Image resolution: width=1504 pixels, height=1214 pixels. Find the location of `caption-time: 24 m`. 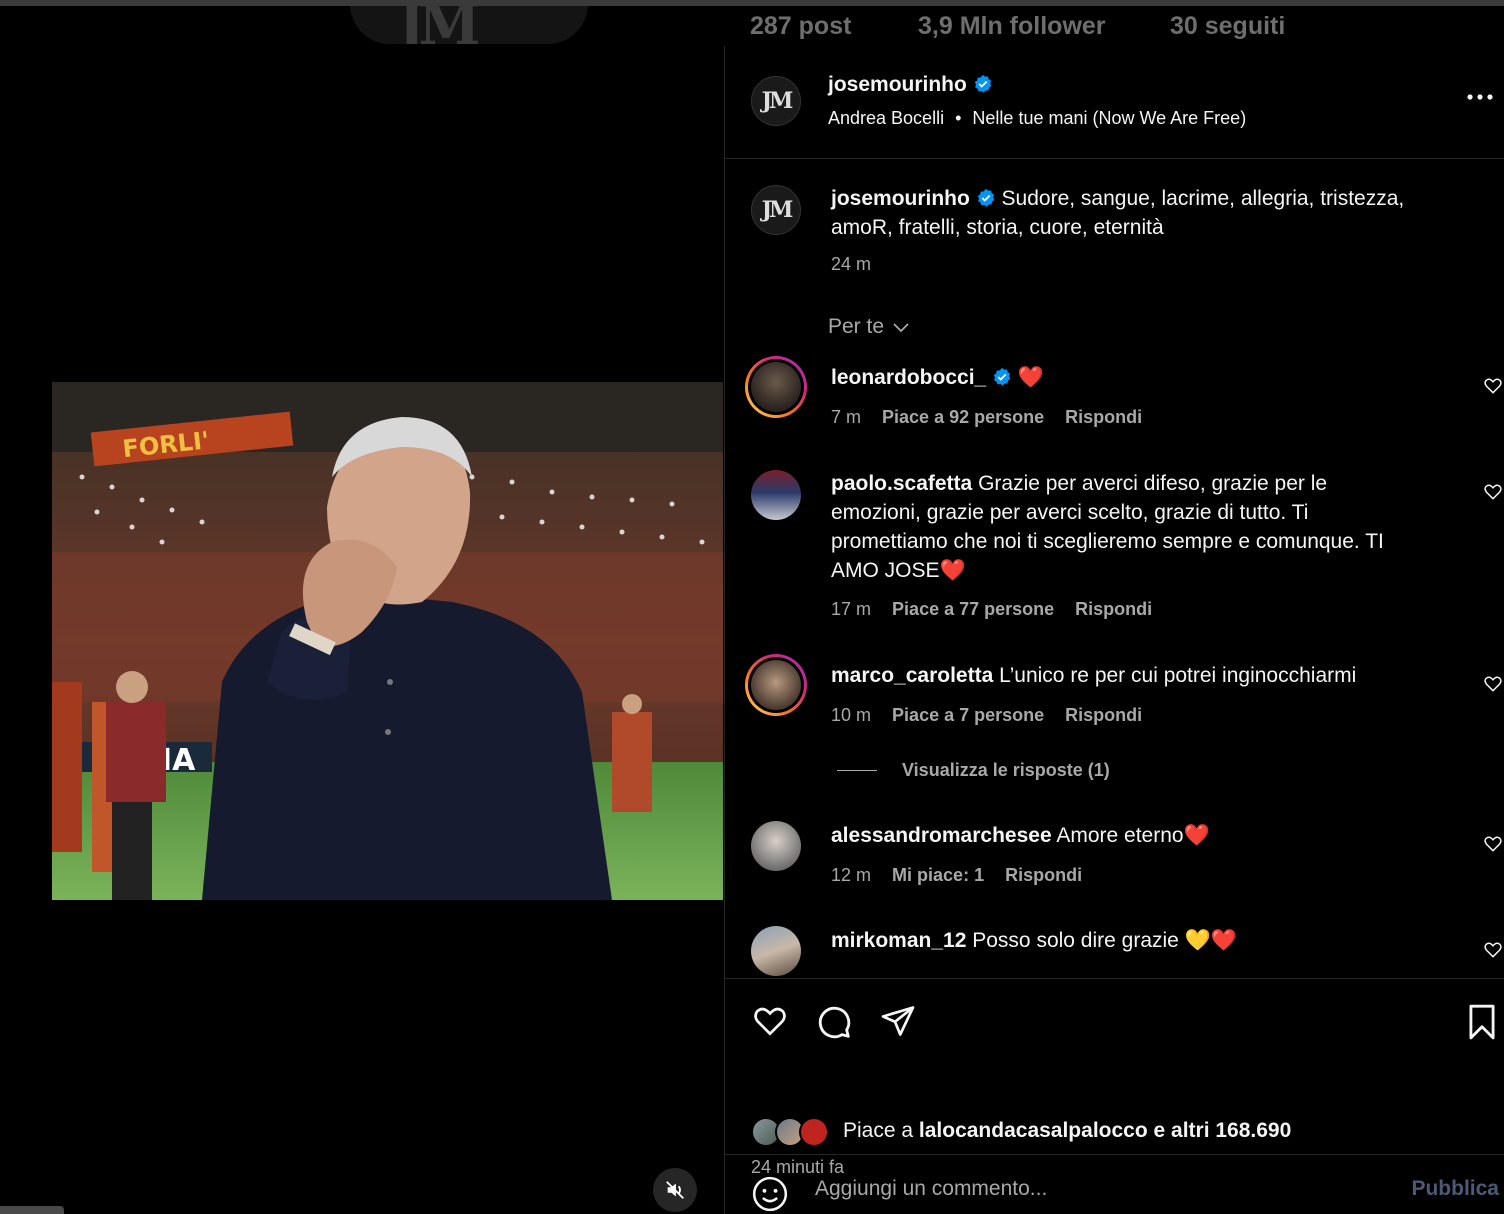

caption-time: 24 m is located at coordinates (1156, 264).